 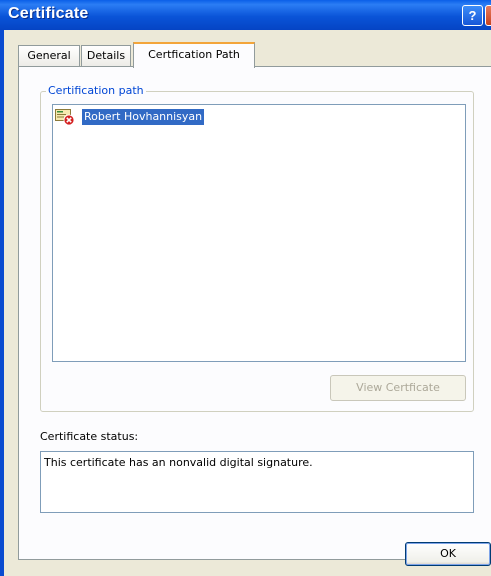 What do you see at coordinates (398, 388) in the screenshot?
I see `view-certificate-button: View Certficate` at bounding box center [398, 388].